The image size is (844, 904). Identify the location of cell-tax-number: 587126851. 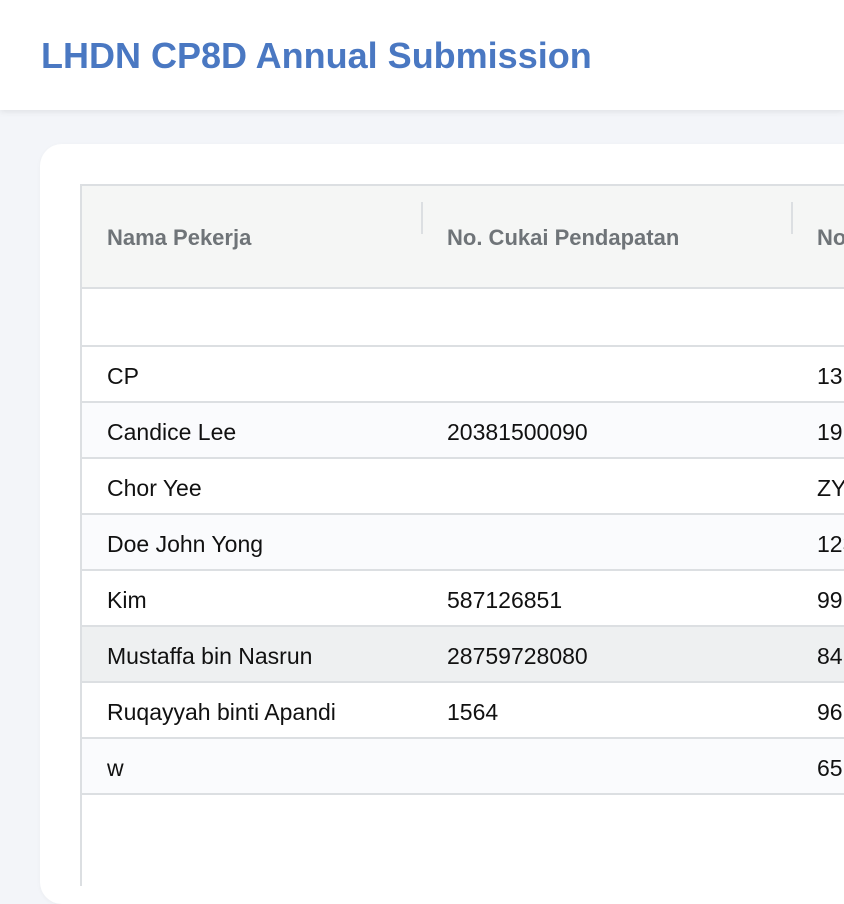
(505, 600).